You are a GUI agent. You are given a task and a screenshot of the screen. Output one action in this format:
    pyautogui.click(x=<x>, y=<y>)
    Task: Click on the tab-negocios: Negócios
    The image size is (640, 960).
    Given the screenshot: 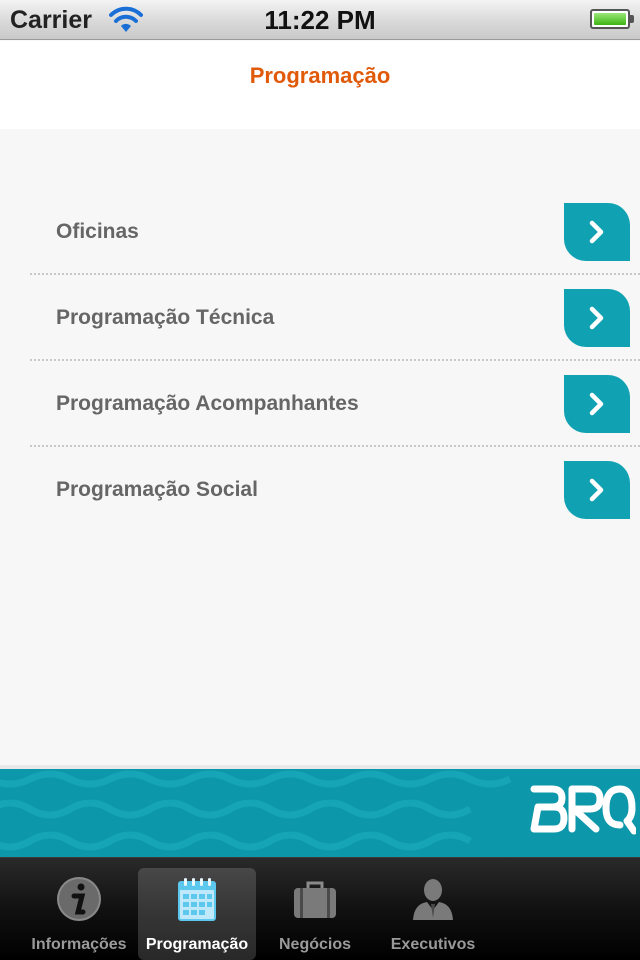 What is the action you would take?
    pyautogui.click(x=315, y=914)
    